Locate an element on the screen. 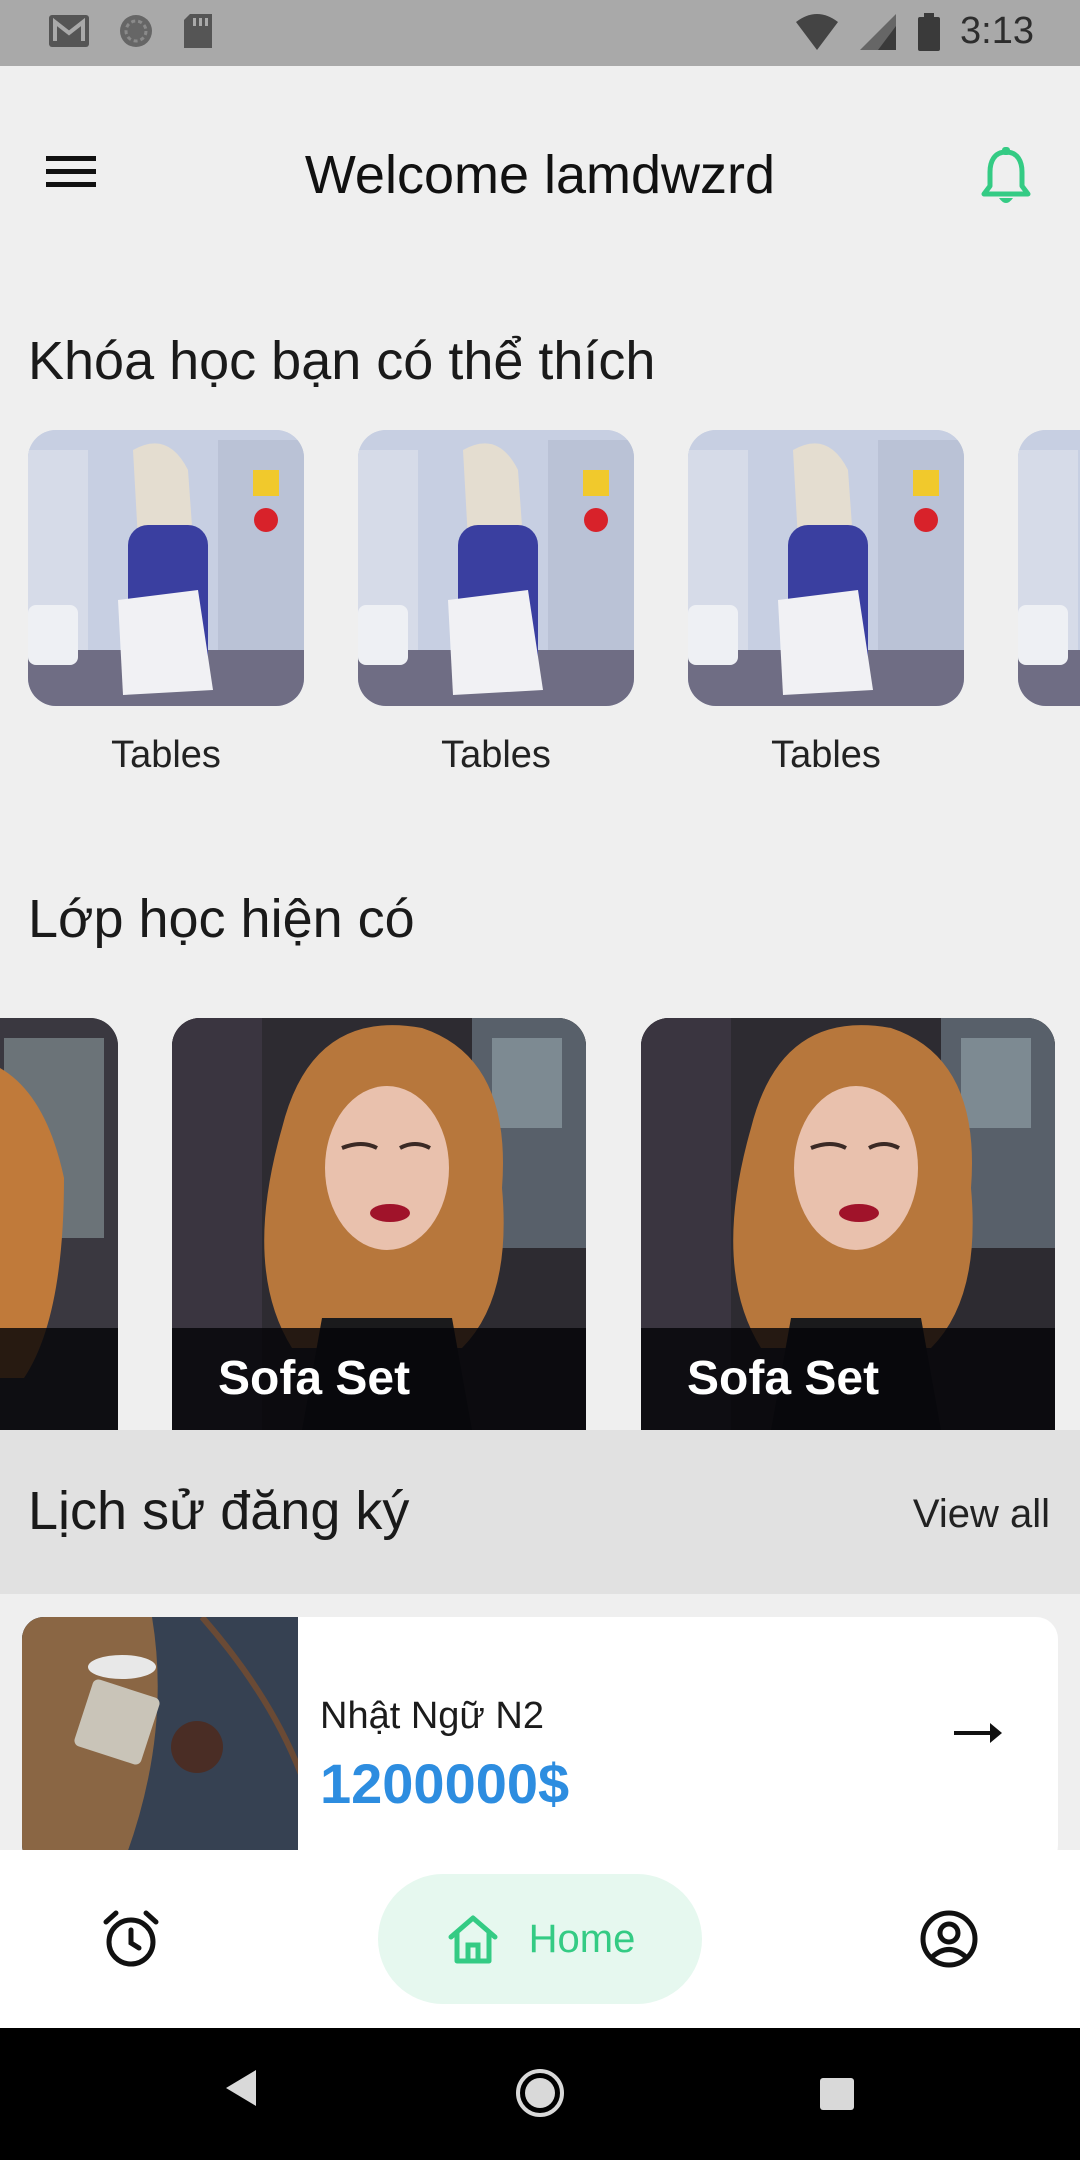 The image size is (1080, 2160). battery-icon is located at coordinates (929, 31).